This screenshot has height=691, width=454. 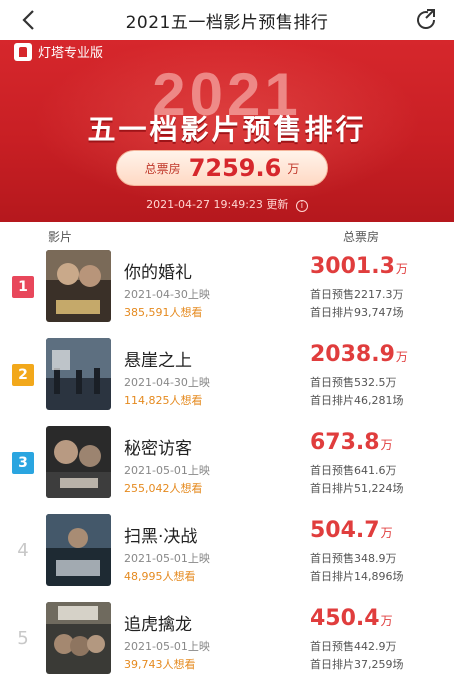 I want to click on total-value: 7259.6, so click(x=235, y=168).